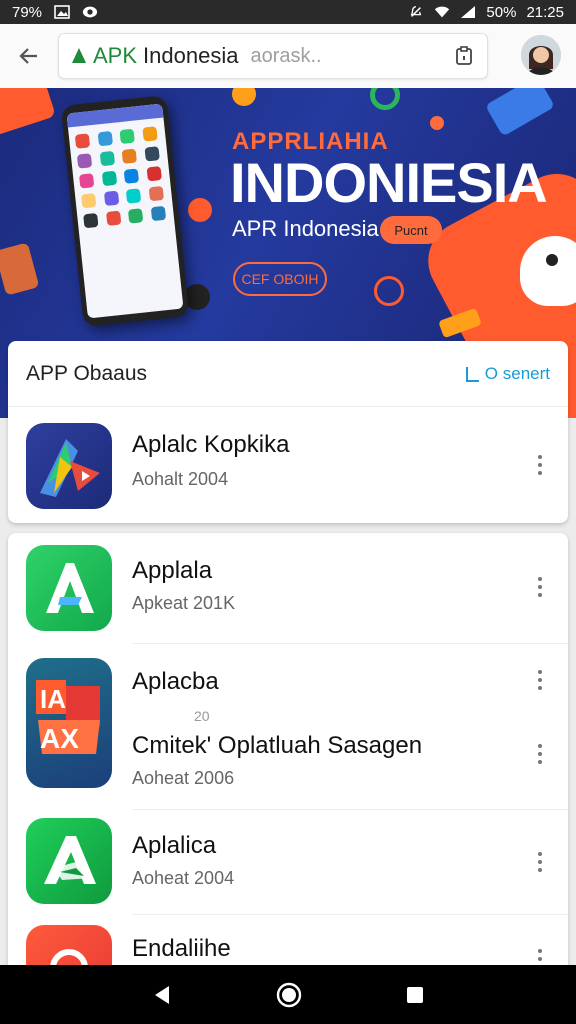 The width and height of the screenshot is (576, 1024). I want to click on signal-icon, so click(468, 12).